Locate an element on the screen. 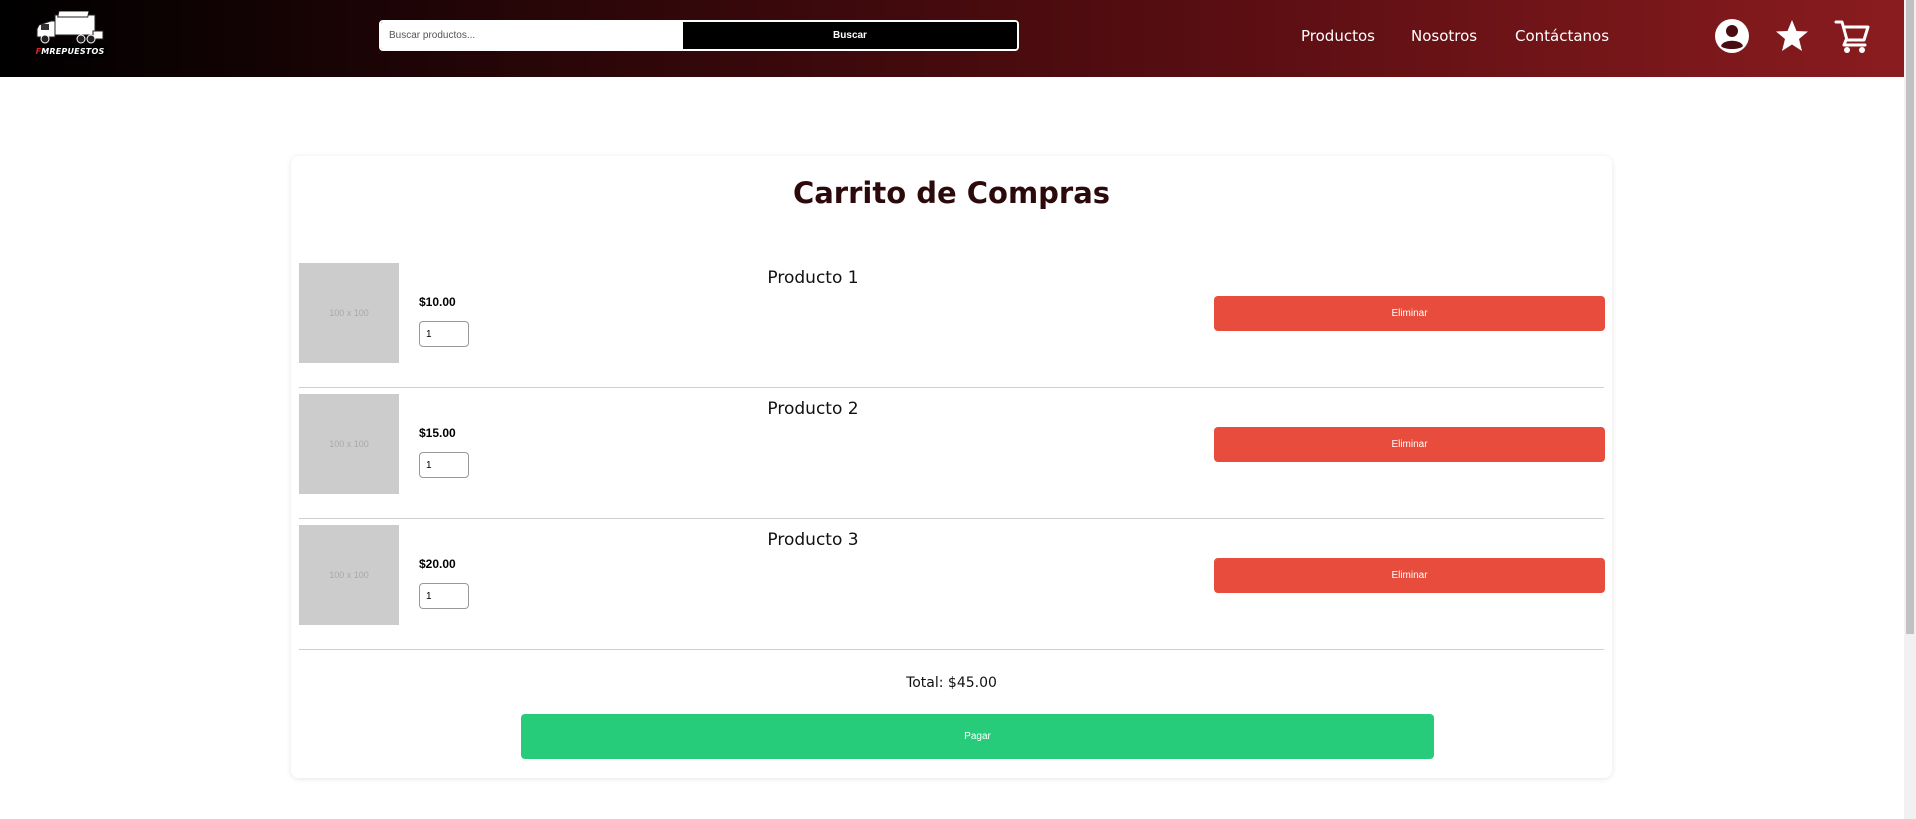 The image size is (1916, 819). cart-item: 100 x 100 Producto 1 $10.00 Eliminar is located at coordinates (952, 322).